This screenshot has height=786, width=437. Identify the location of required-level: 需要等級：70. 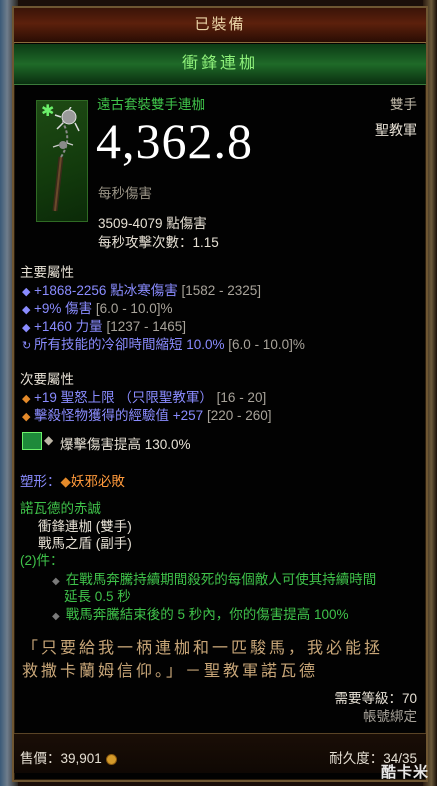
(375, 698).